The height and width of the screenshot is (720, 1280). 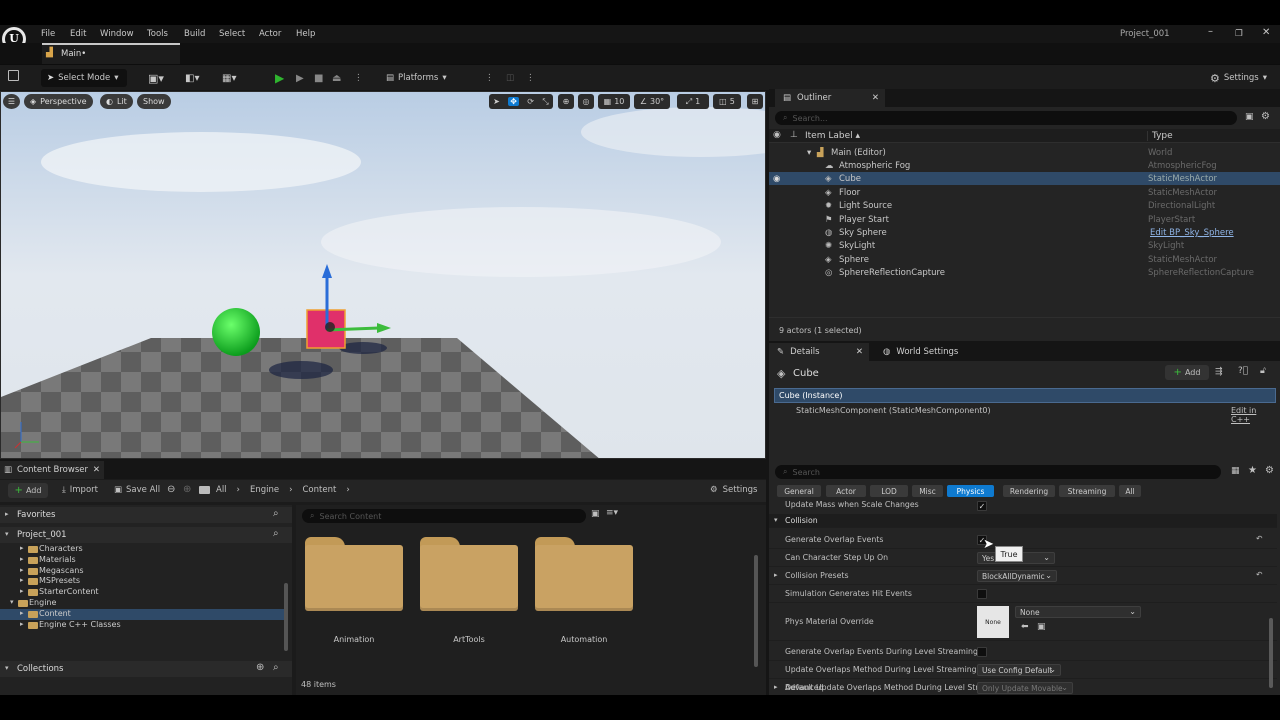 What do you see at coordinates (28, 490) in the screenshot?
I see `add-button: + Add` at bounding box center [28, 490].